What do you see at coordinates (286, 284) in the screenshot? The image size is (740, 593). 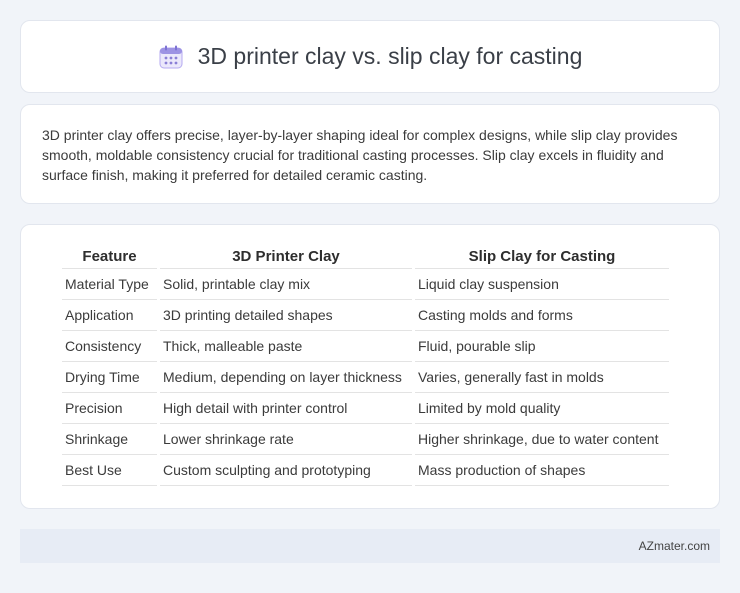 I see `row-3d-printer-value: Solid, printable clay mix` at bounding box center [286, 284].